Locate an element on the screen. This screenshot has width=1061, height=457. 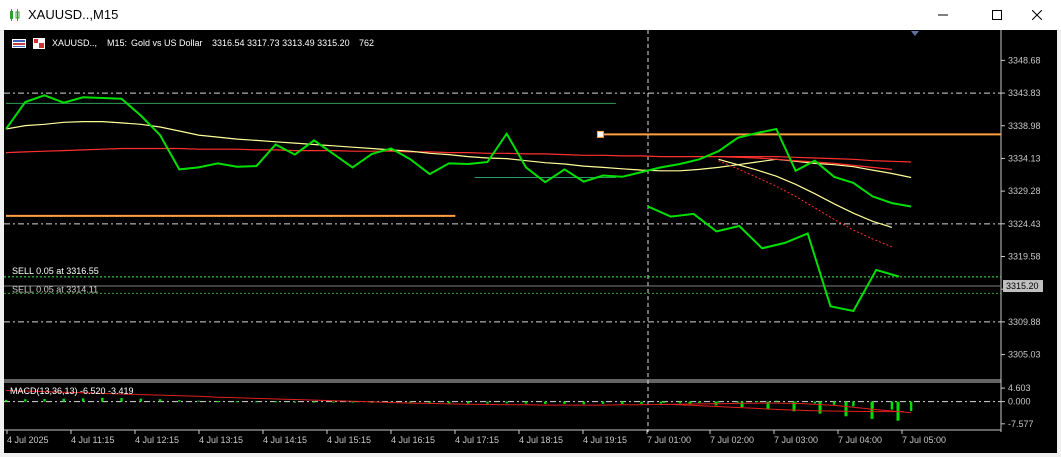
close-button is located at coordinates (1037, 15).